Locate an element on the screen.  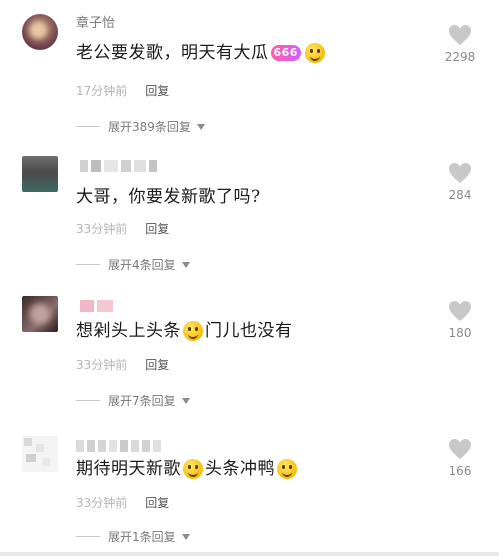
comment-text: 想剁头上头条 门儿也没有 is located at coordinates (184, 331).